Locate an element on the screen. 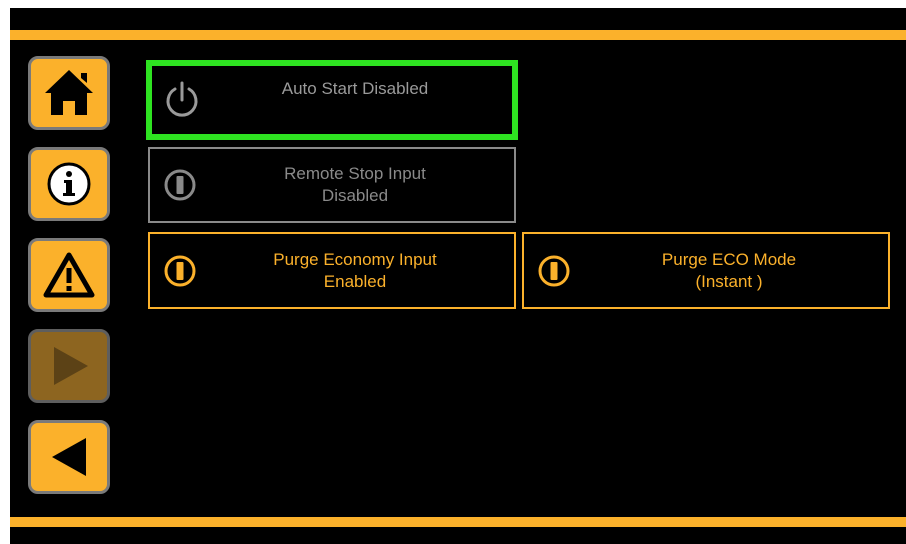 The height and width of the screenshot is (544, 906). play-right-icon is located at coordinates (71, 366).